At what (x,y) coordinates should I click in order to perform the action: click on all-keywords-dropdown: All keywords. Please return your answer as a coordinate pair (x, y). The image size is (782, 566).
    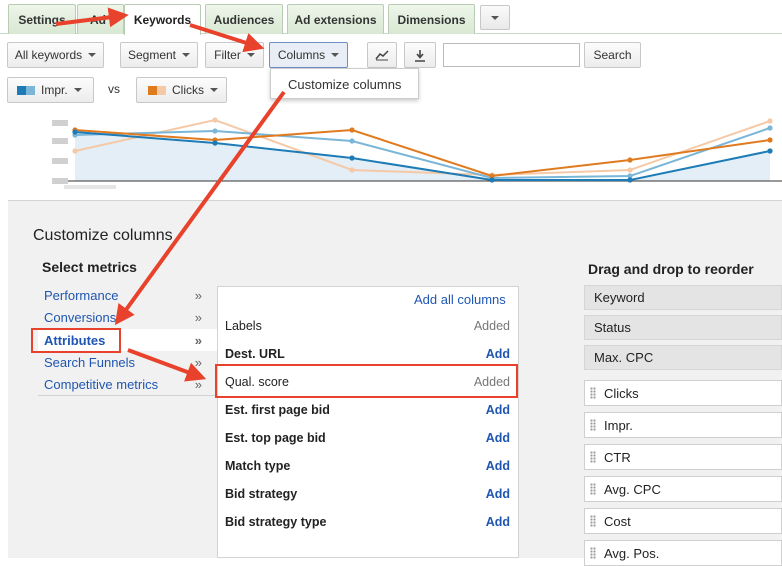
    Looking at the image, I should click on (55, 55).